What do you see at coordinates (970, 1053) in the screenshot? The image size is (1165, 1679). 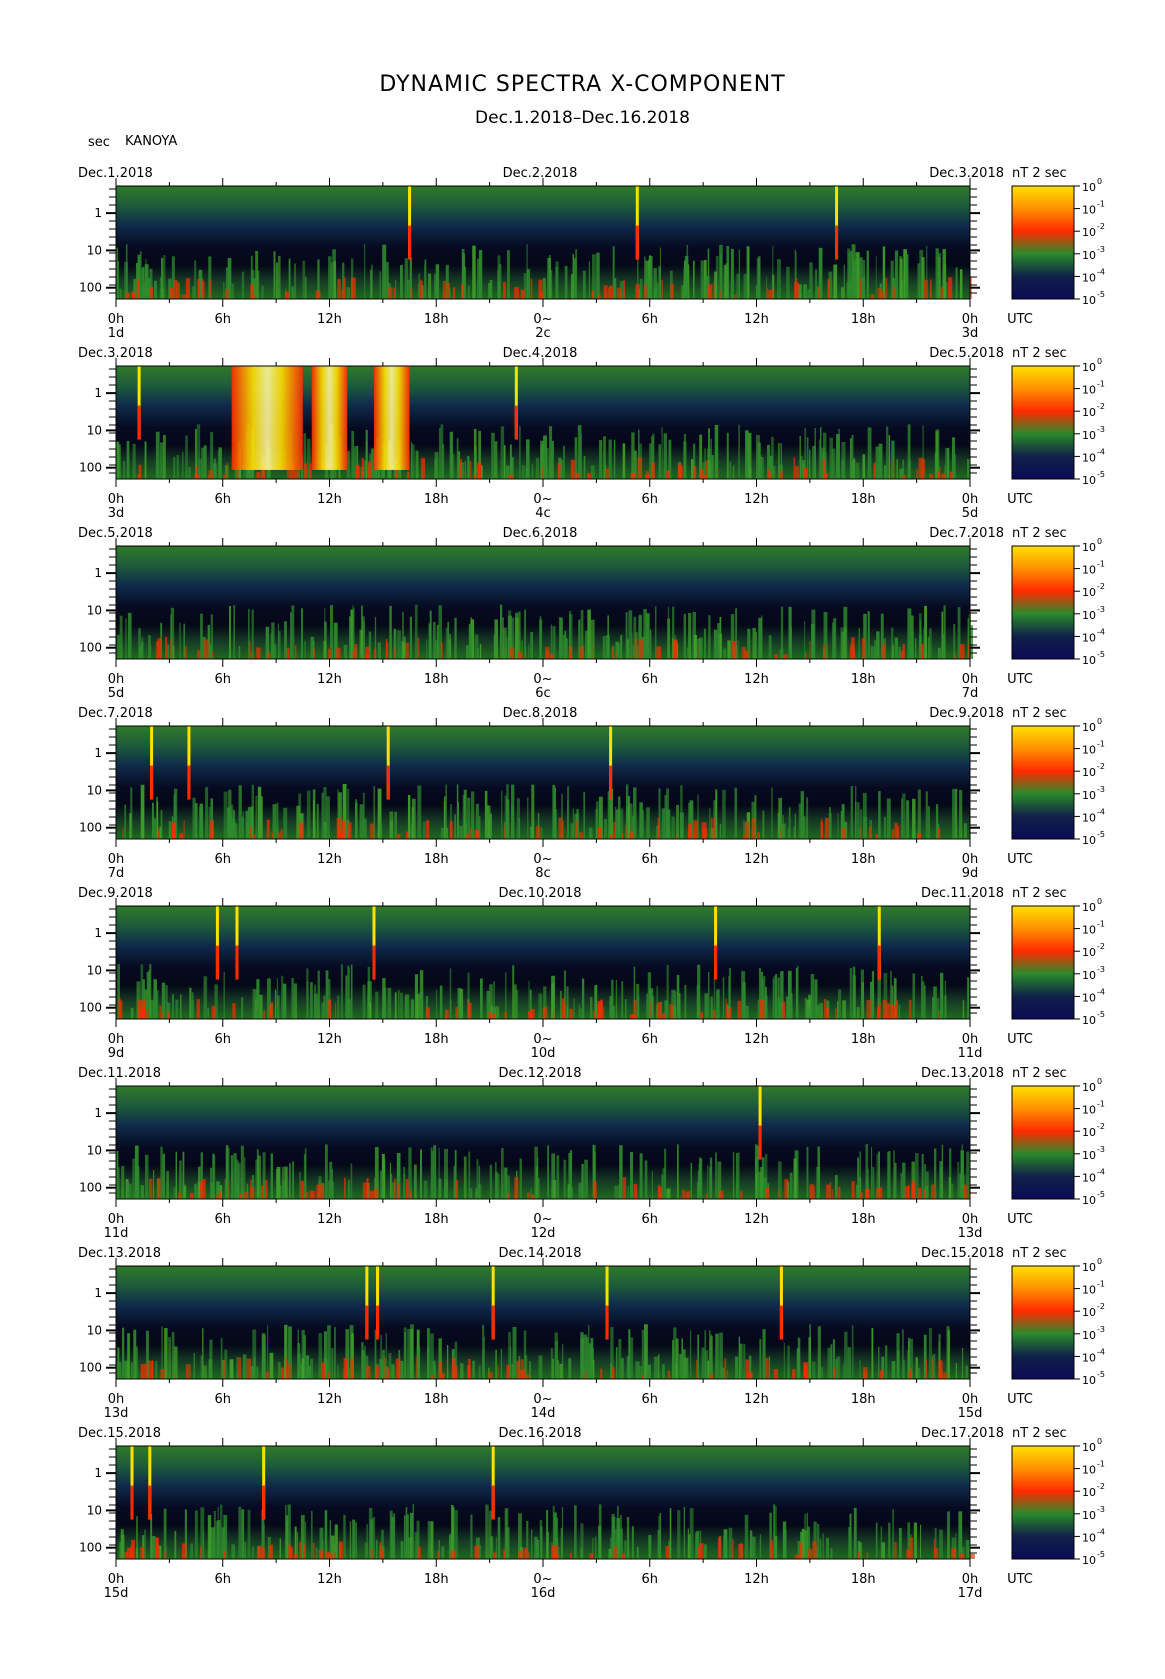 I see `day-end-label: 11d` at bounding box center [970, 1053].